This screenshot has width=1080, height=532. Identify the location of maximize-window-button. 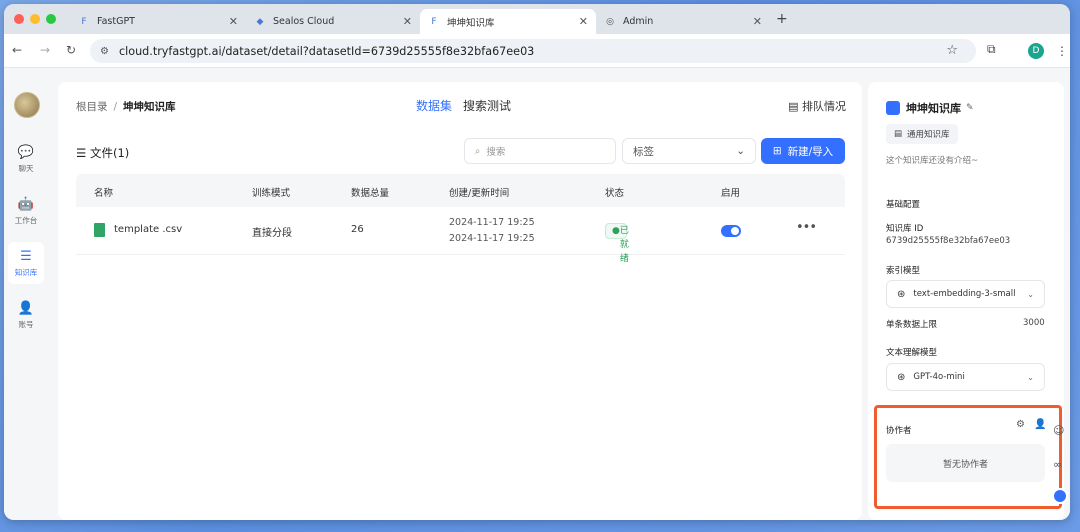
(51, 19).